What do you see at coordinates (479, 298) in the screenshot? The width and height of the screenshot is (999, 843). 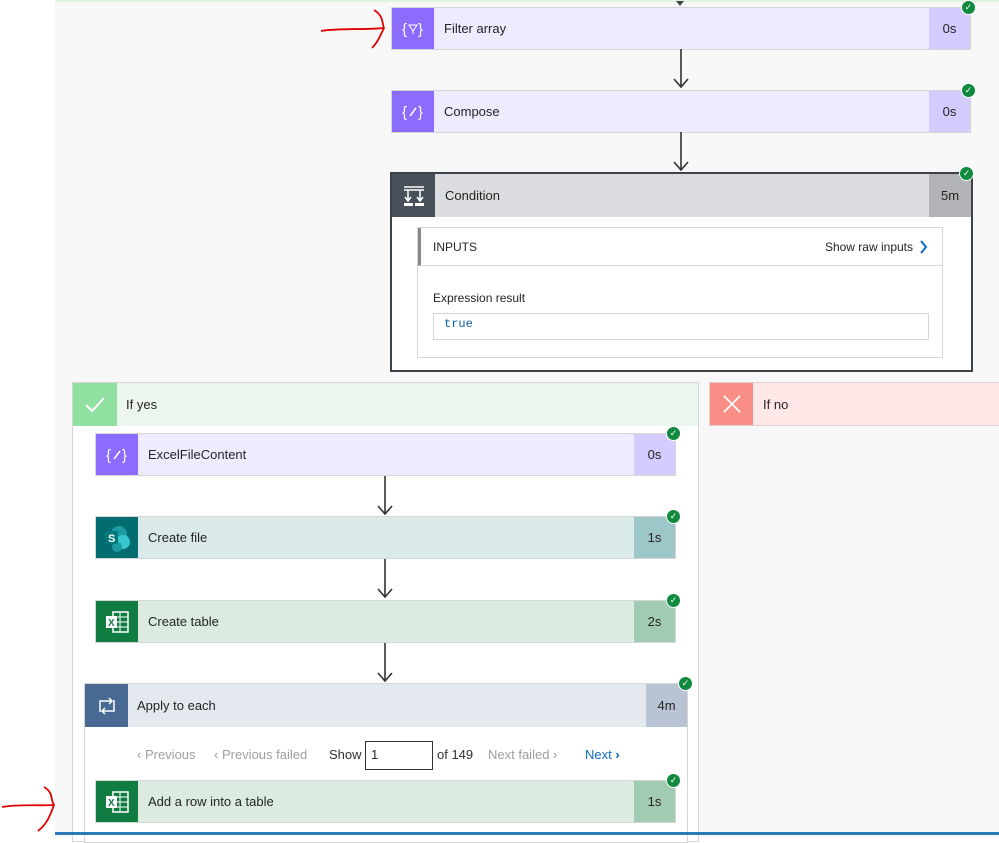 I see `expression-label: Expression result` at bounding box center [479, 298].